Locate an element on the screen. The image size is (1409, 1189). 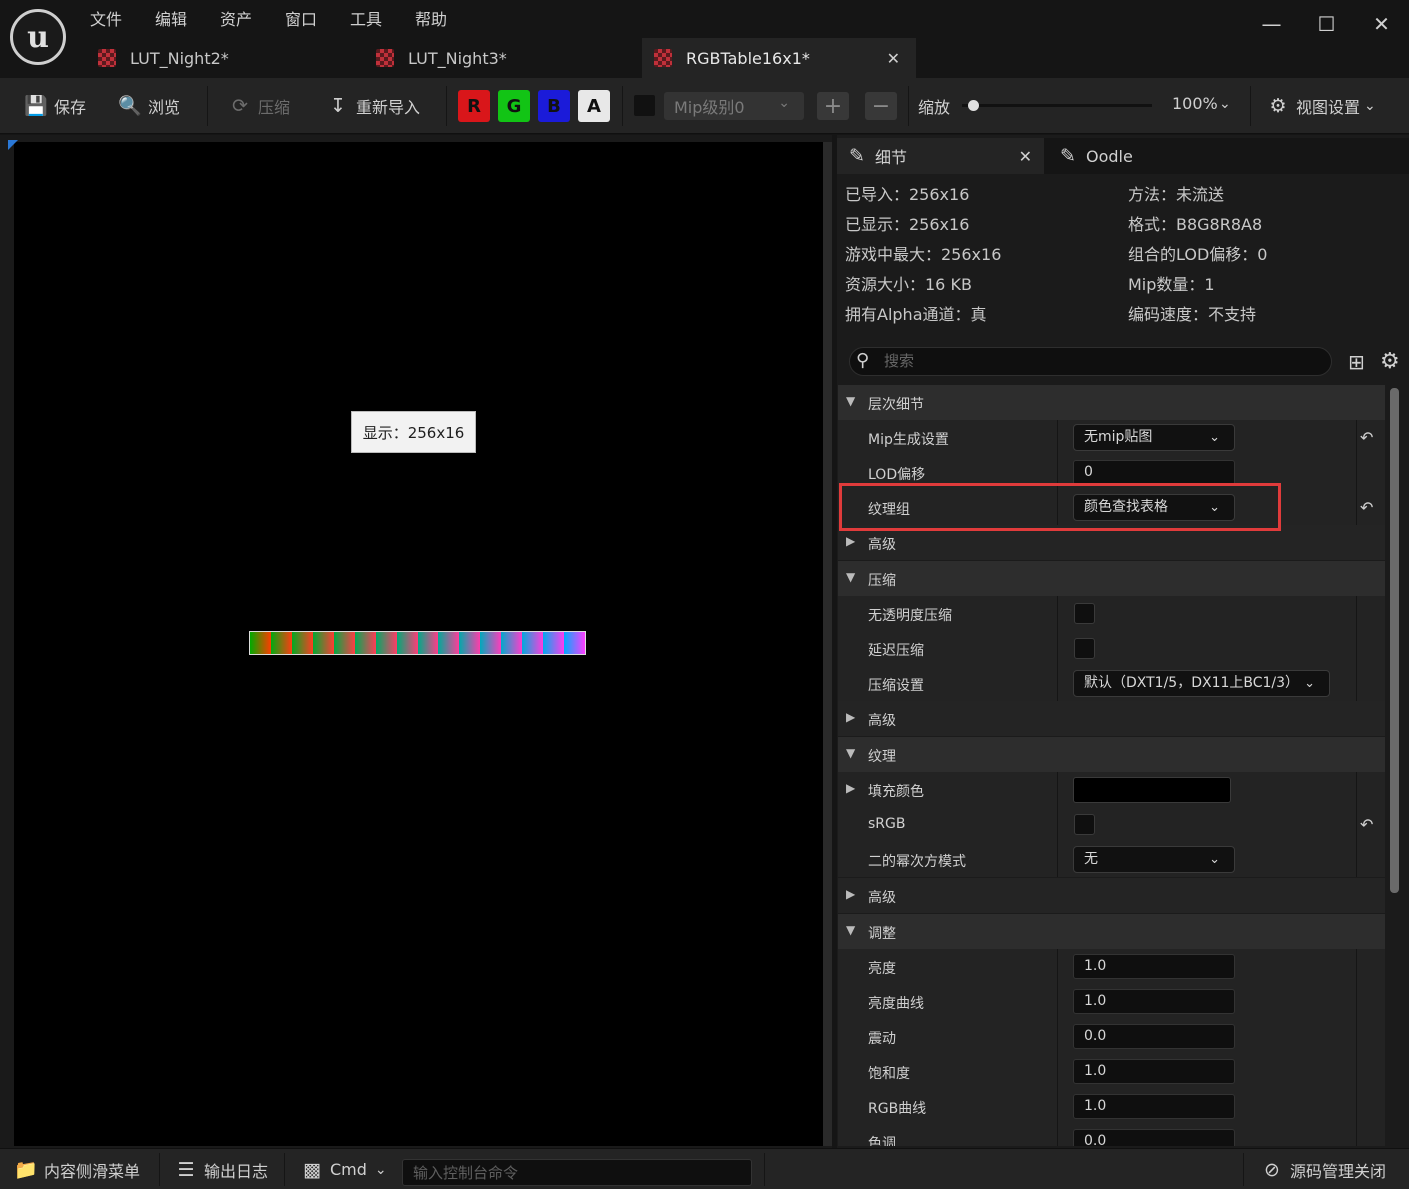
tab-label: RGBTable16x1* is located at coordinates (748, 58).